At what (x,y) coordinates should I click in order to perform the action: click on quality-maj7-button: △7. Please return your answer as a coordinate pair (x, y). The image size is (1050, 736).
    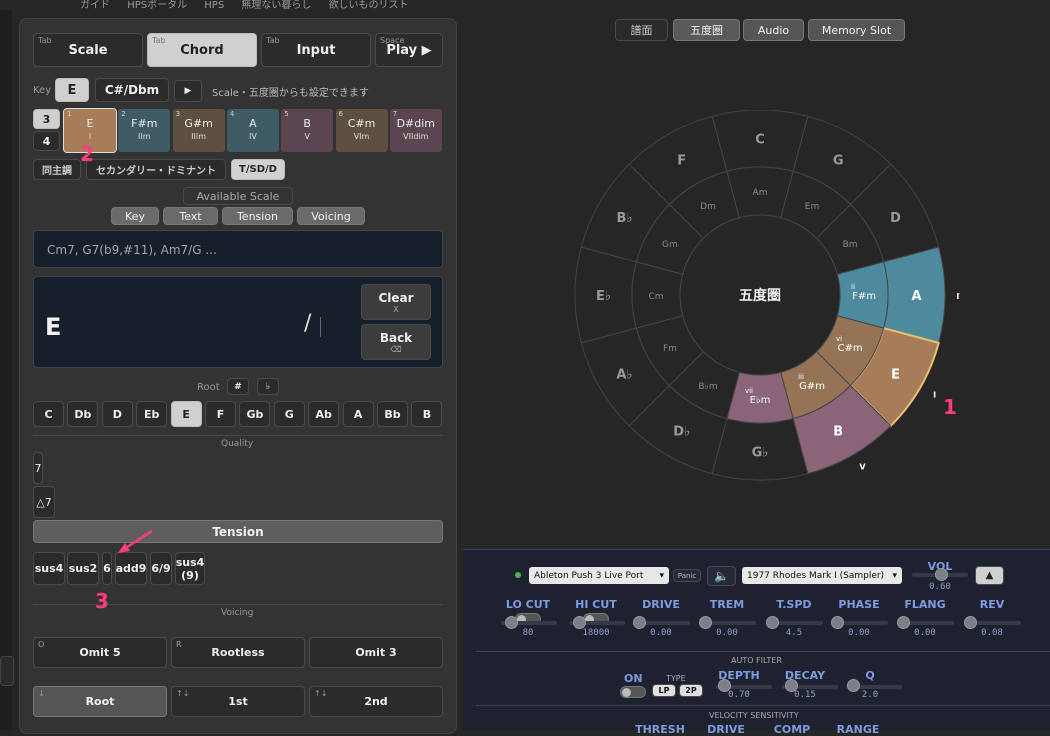
    Looking at the image, I should click on (44, 502).